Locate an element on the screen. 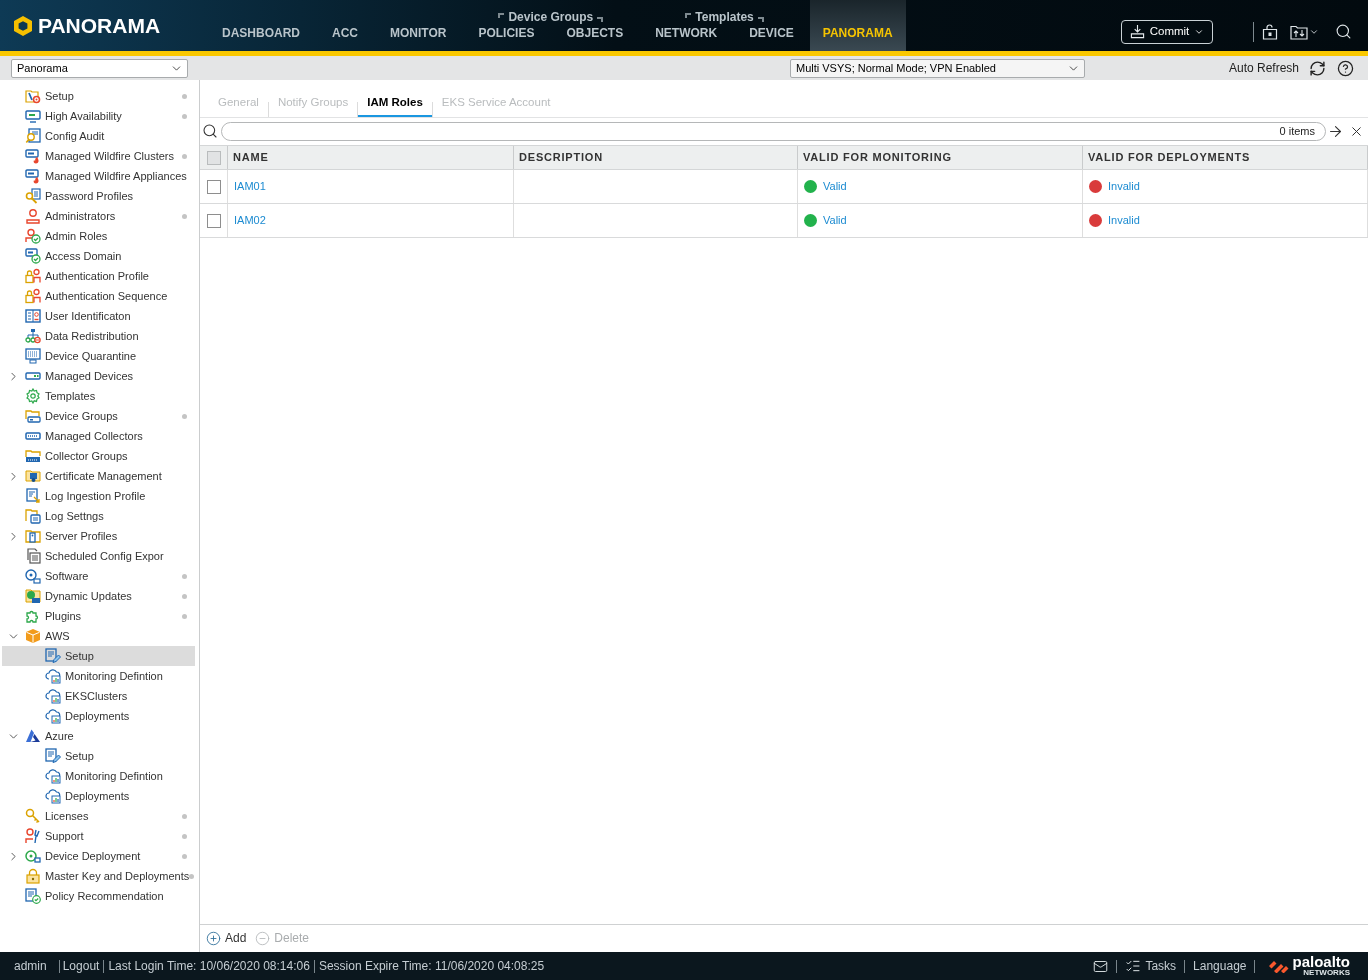 The image size is (1368, 980). id-card-icon is located at coordinates (33, 316).